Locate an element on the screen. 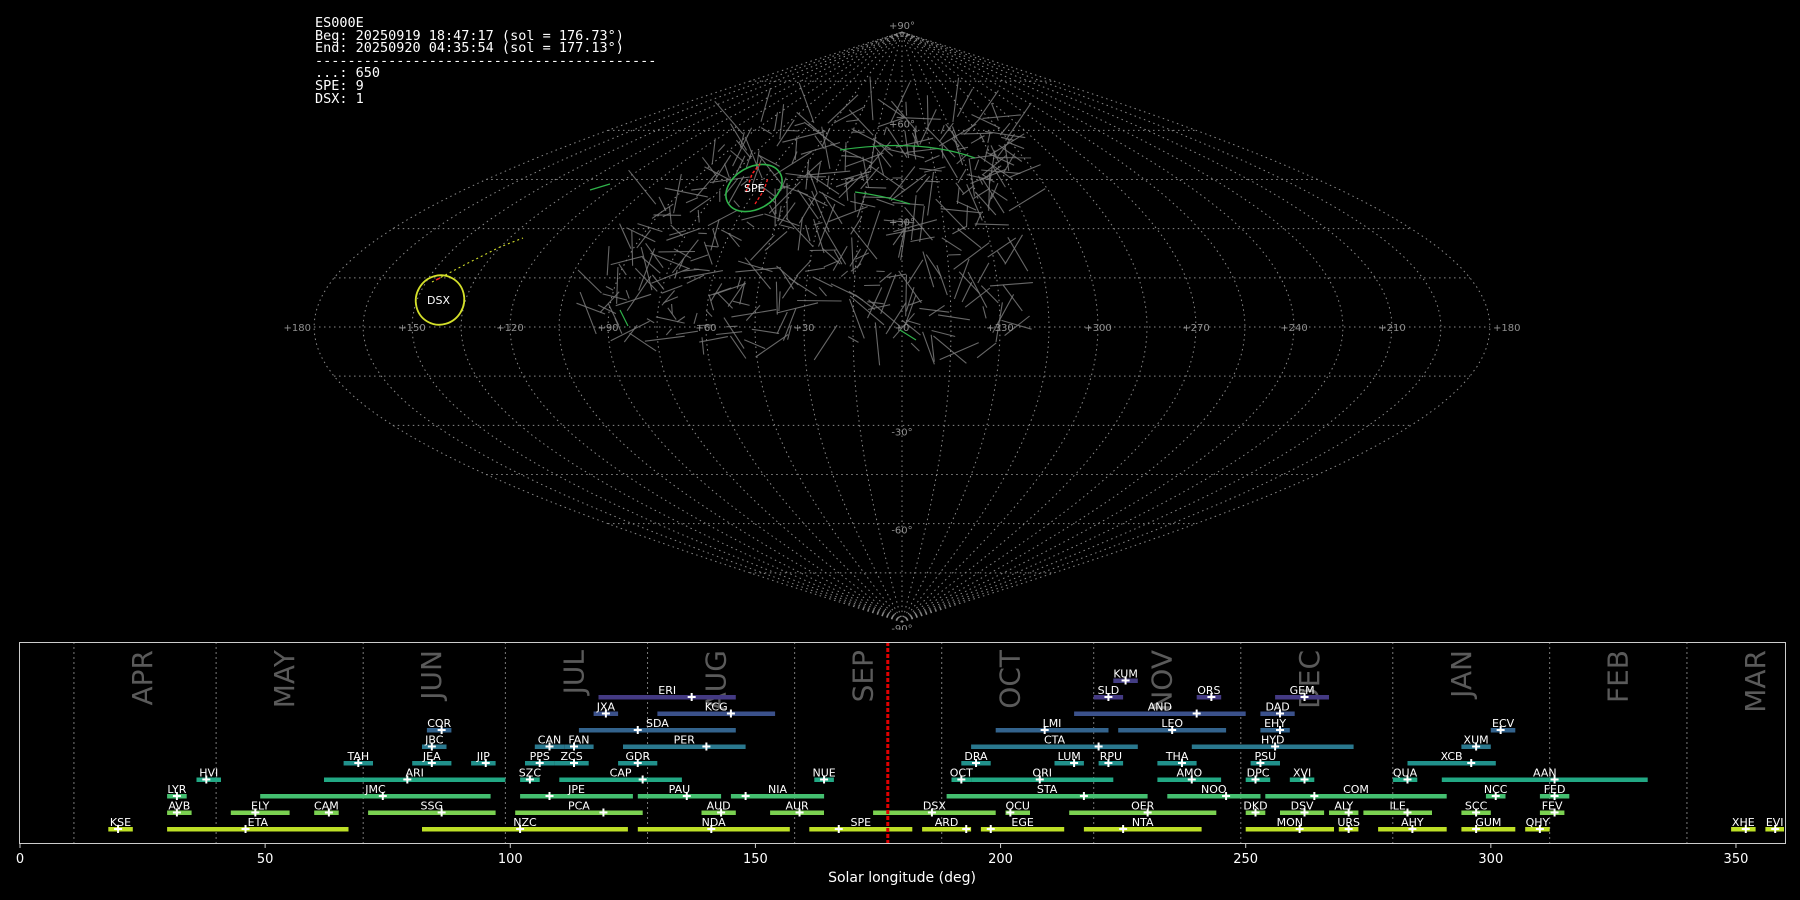 The width and height of the screenshot is (1800, 900). dec-tick-label: -30° is located at coordinates (901, 432).